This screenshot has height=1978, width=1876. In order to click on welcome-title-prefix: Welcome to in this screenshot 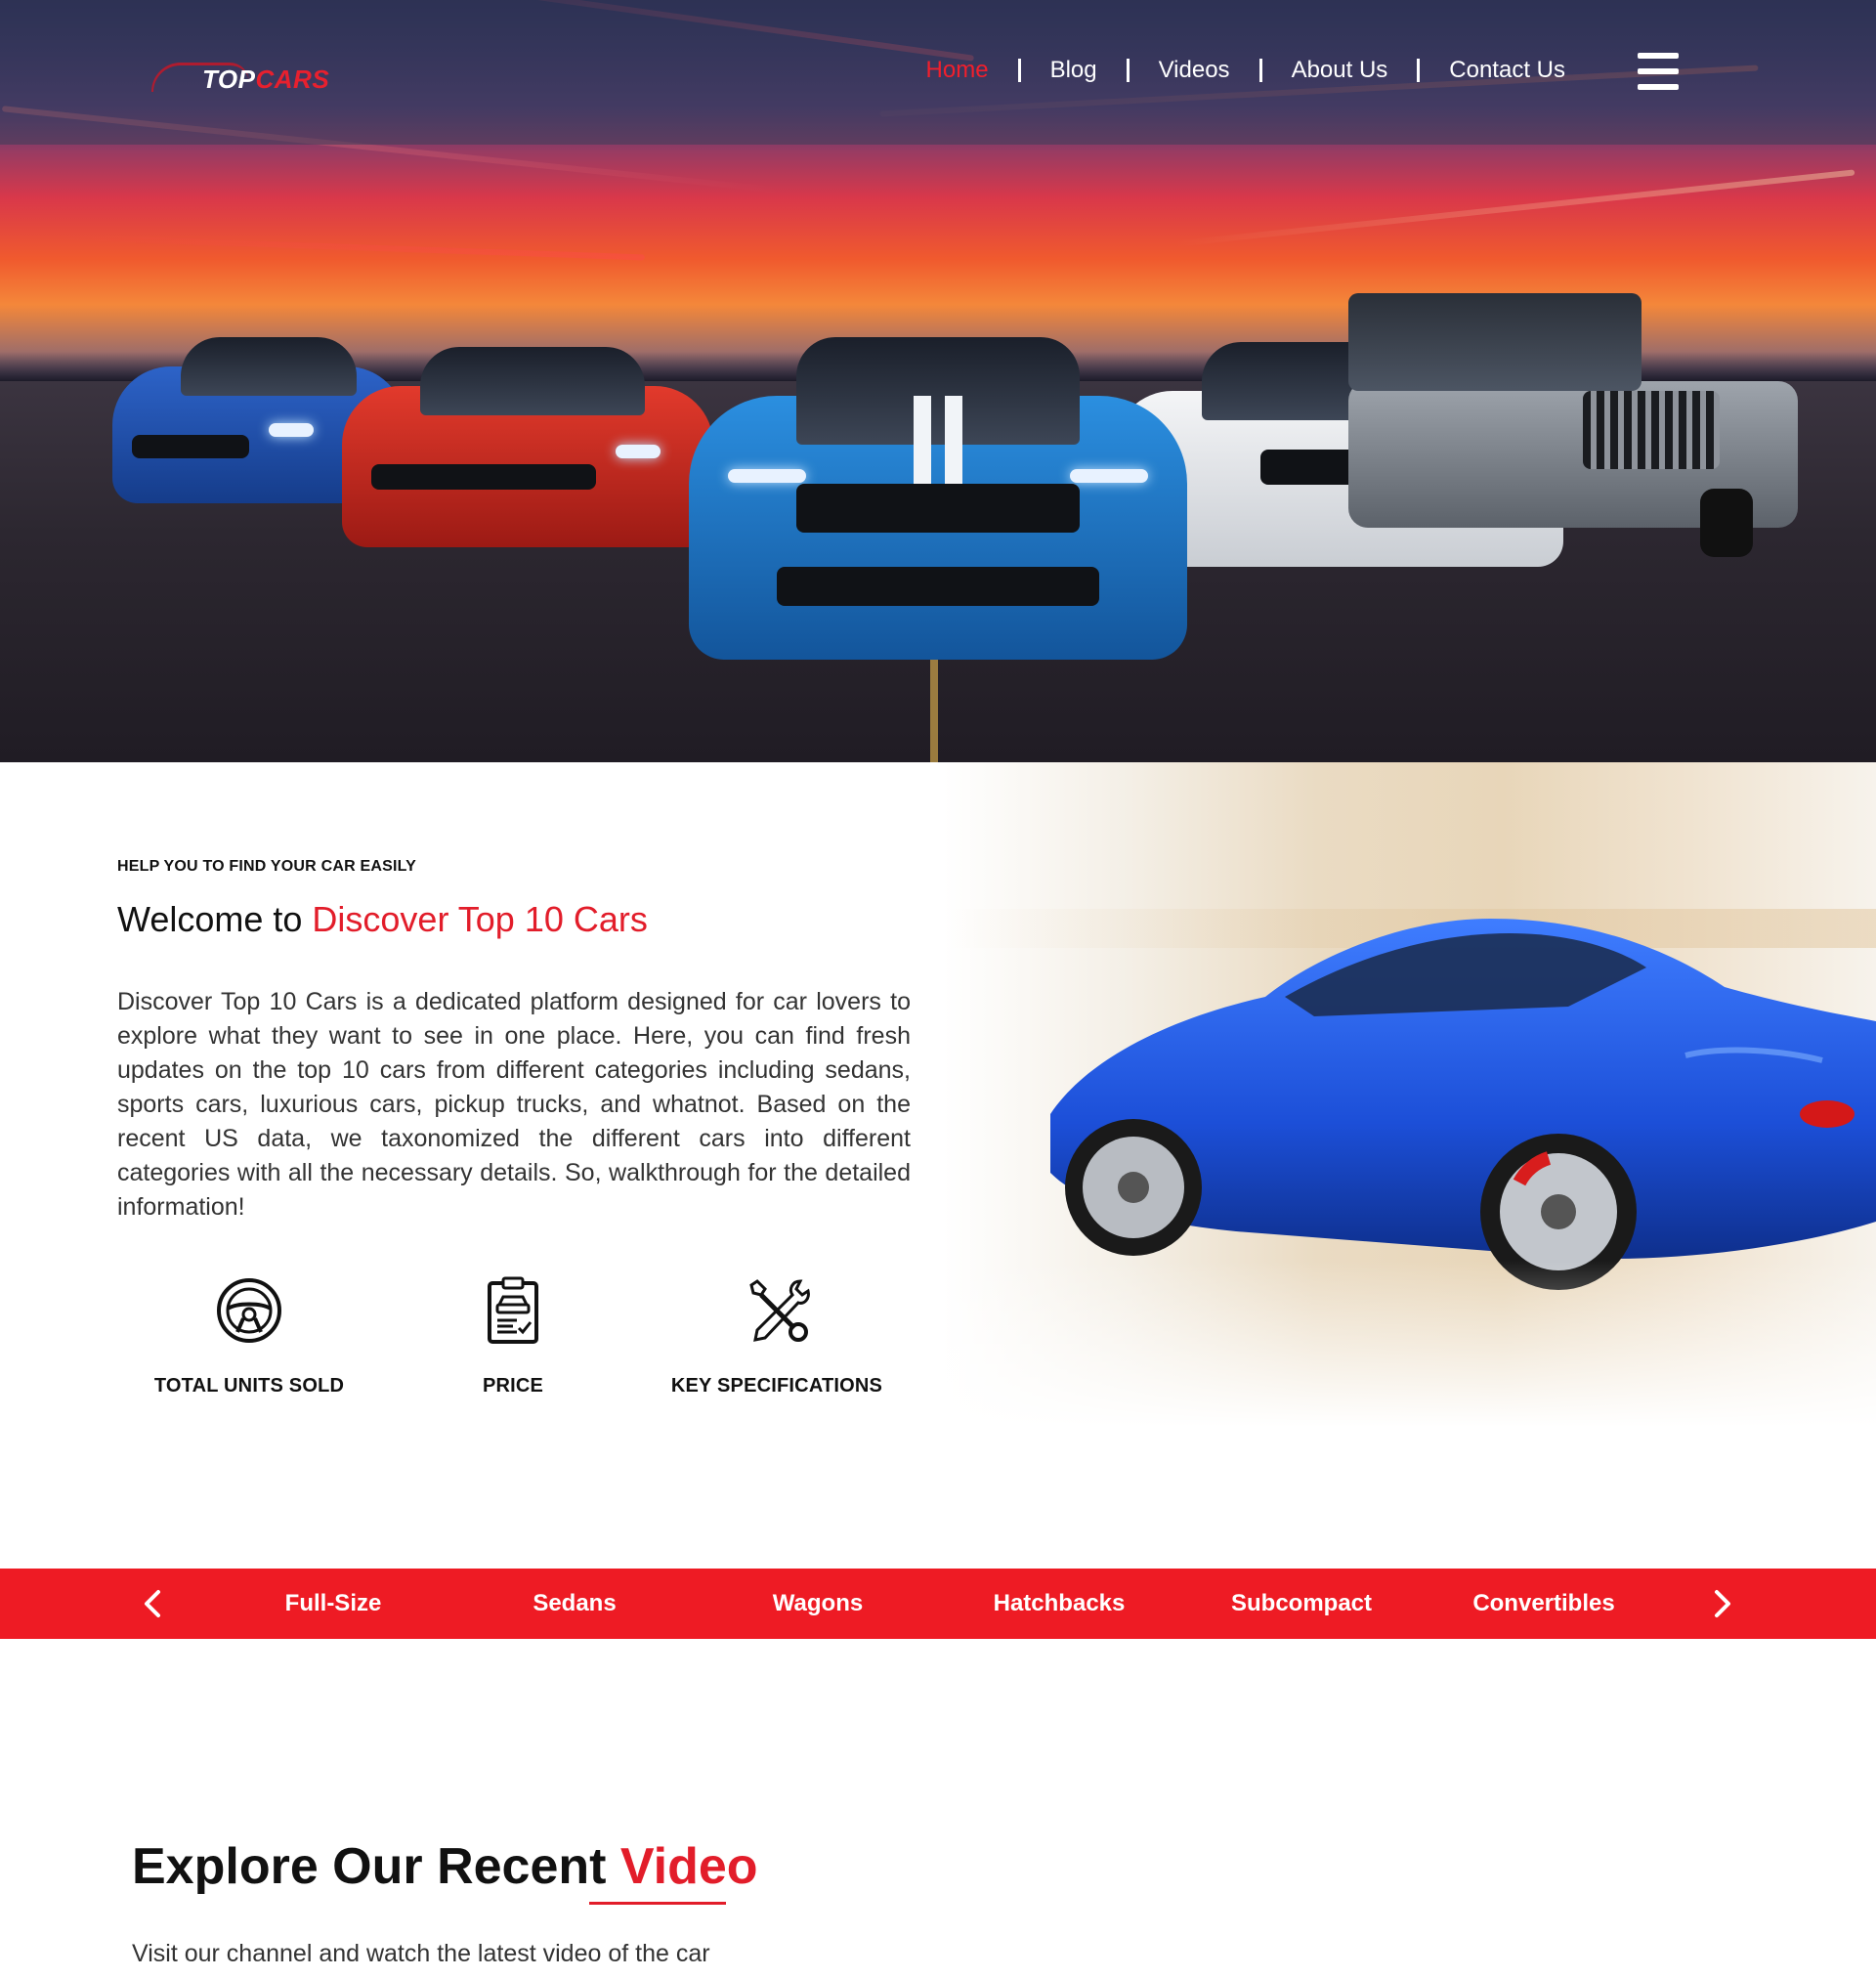, I will do `click(215, 919)`.